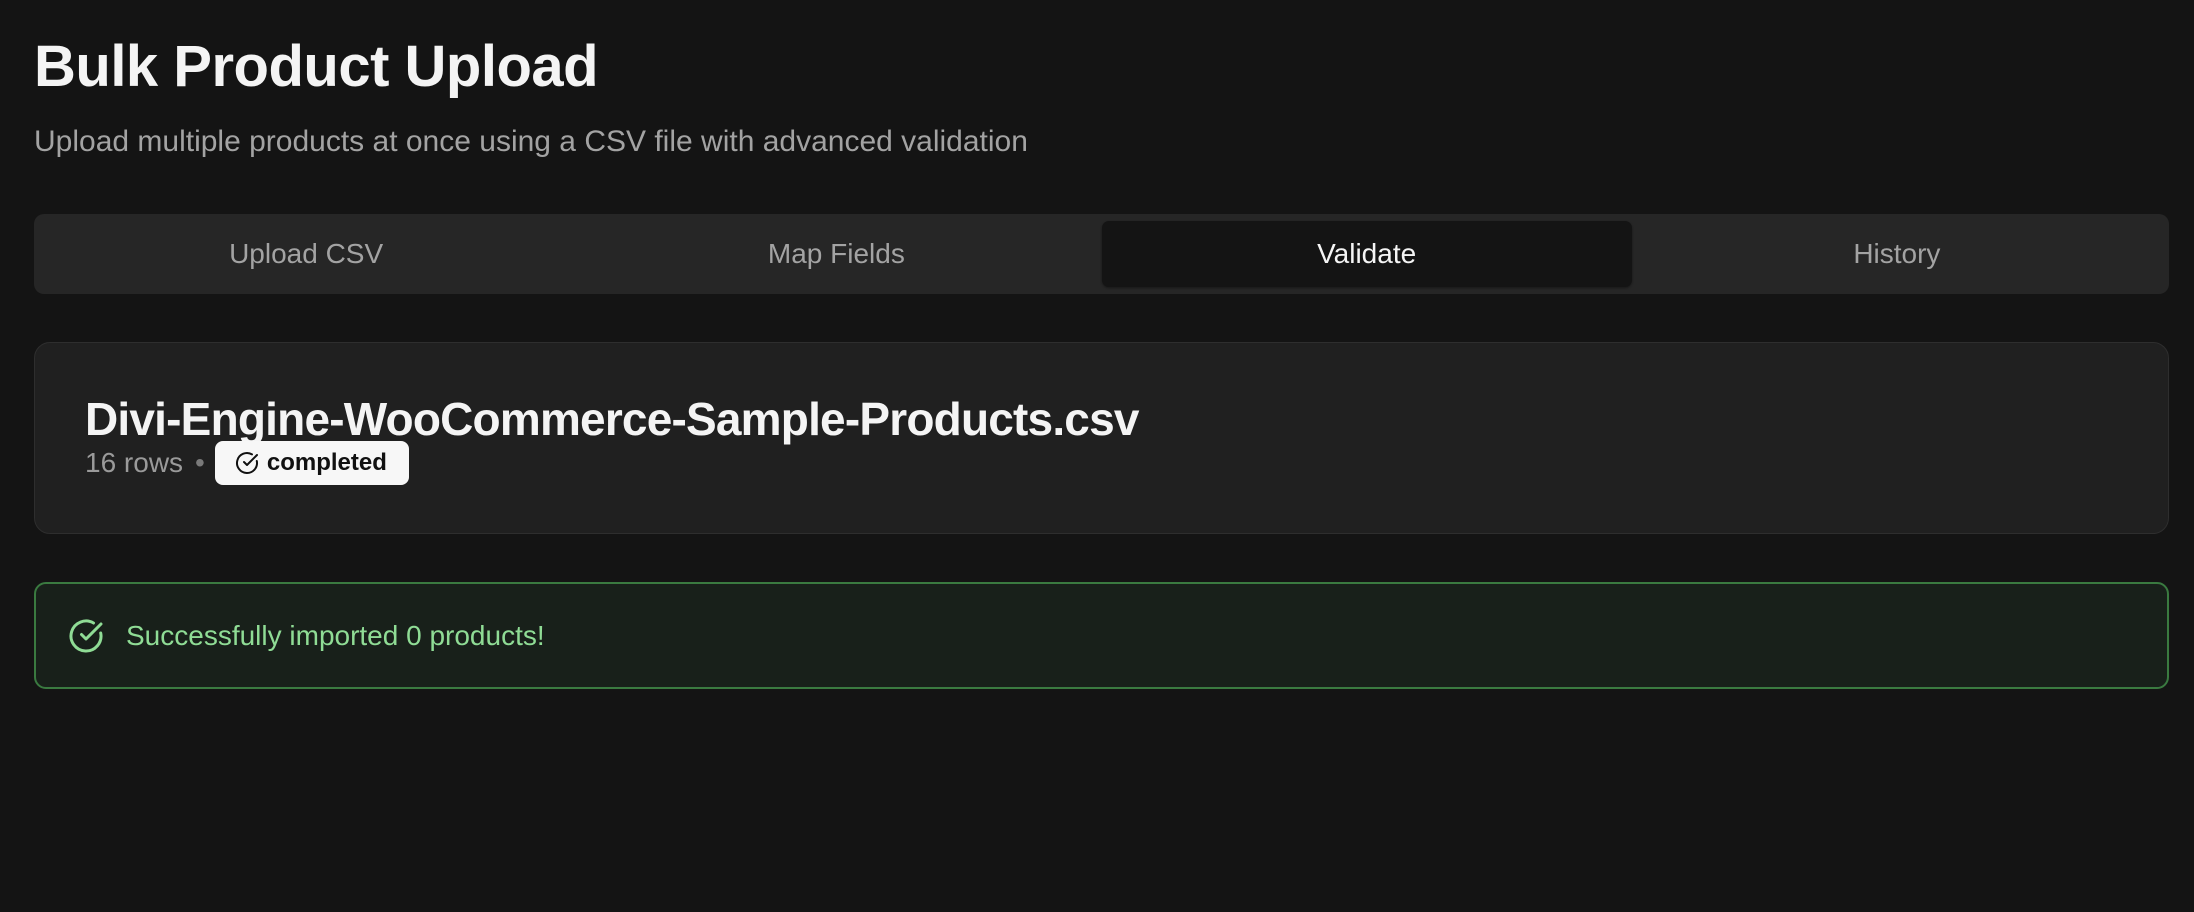  Describe the element at coordinates (1101, 635) in the screenshot. I see `success-alert: Successfully imported 0 products!` at that location.